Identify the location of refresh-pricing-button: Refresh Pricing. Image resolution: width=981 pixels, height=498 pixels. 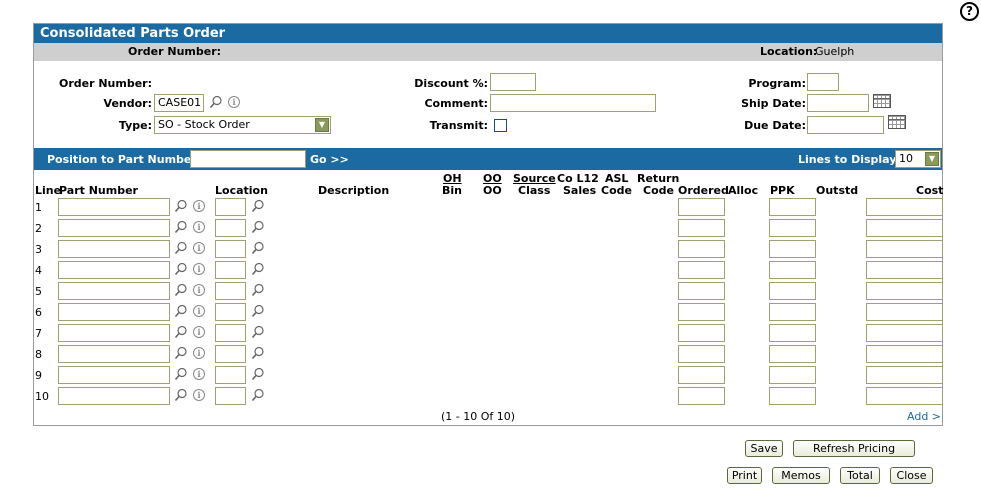
(854, 448).